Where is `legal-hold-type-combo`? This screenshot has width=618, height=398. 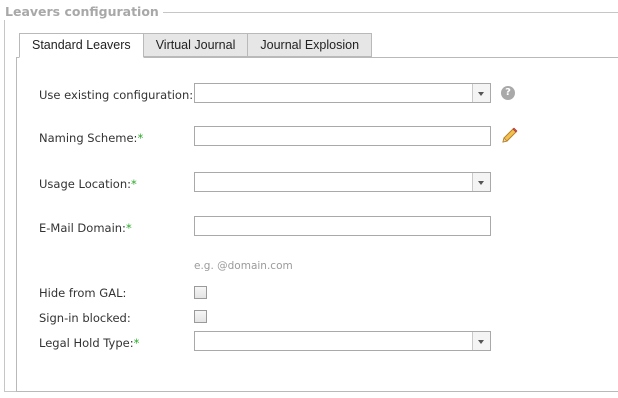 legal-hold-type-combo is located at coordinates (342, 341).